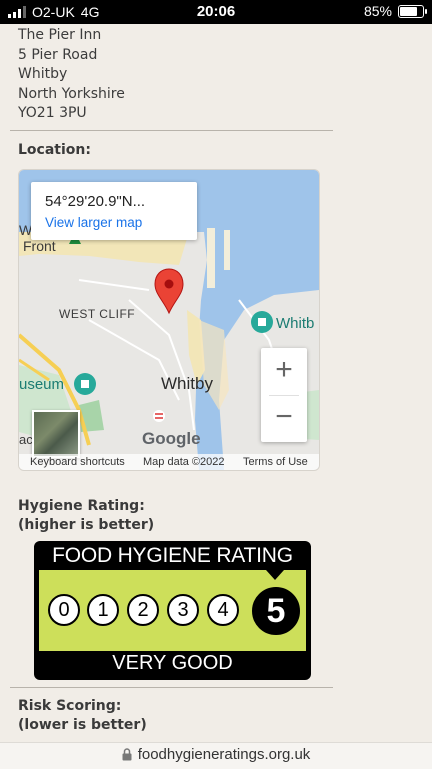 The width and height of the screenshot is (432, 769). Describe the element at coordinates (172, 555) in the screenshot. I see `badge-title: FOOD HYGIENE RATING` at that location.